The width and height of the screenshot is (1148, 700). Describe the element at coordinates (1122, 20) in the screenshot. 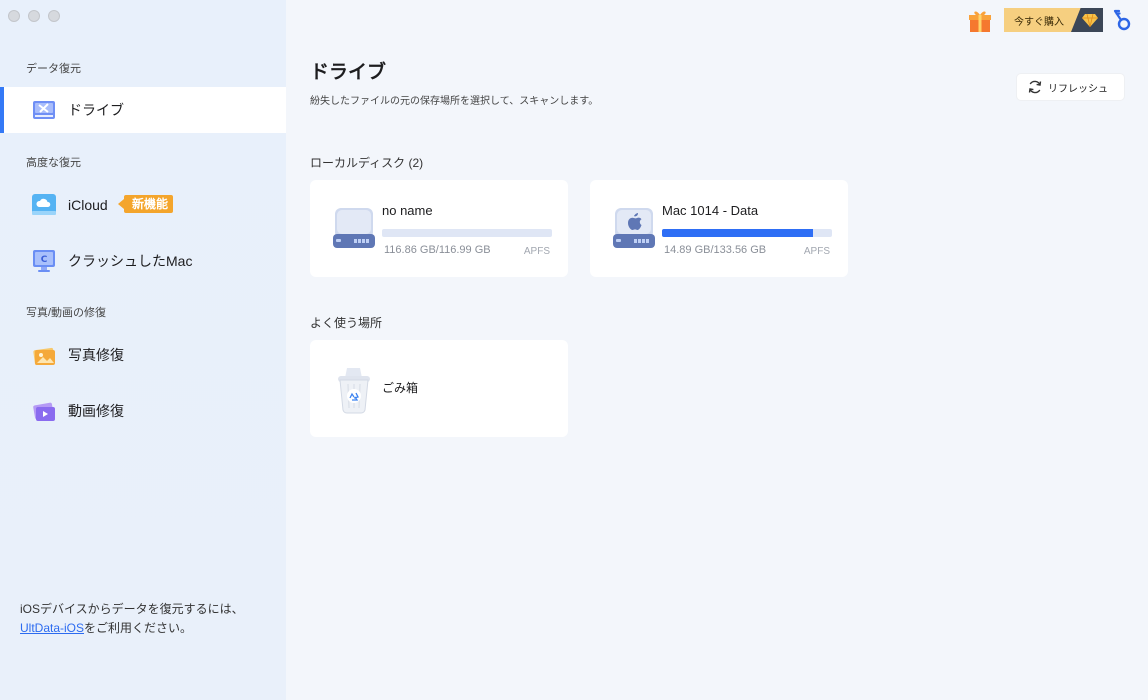

I see `key-icon` at that location.